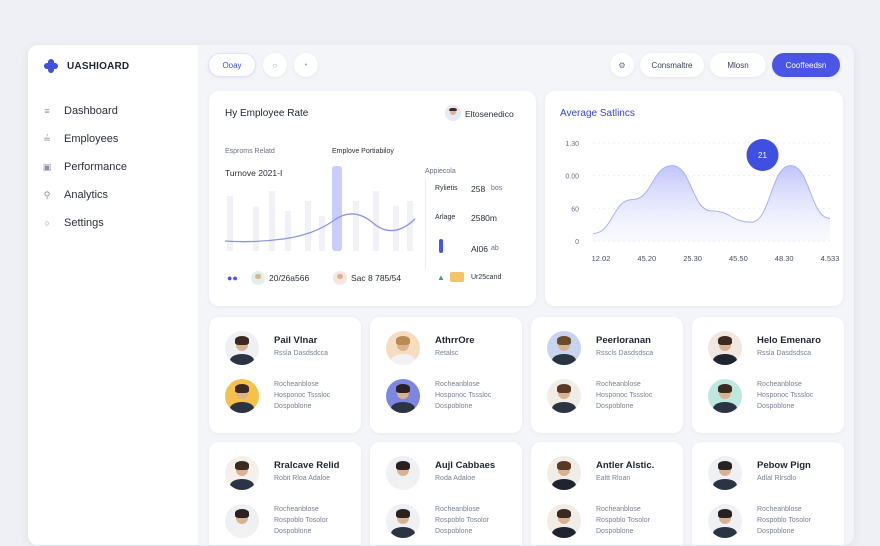  What do you see at coordinates (232, 65) in the screenshot?
I see `filter-pill: Ooay` at bounding box center [232, 65].